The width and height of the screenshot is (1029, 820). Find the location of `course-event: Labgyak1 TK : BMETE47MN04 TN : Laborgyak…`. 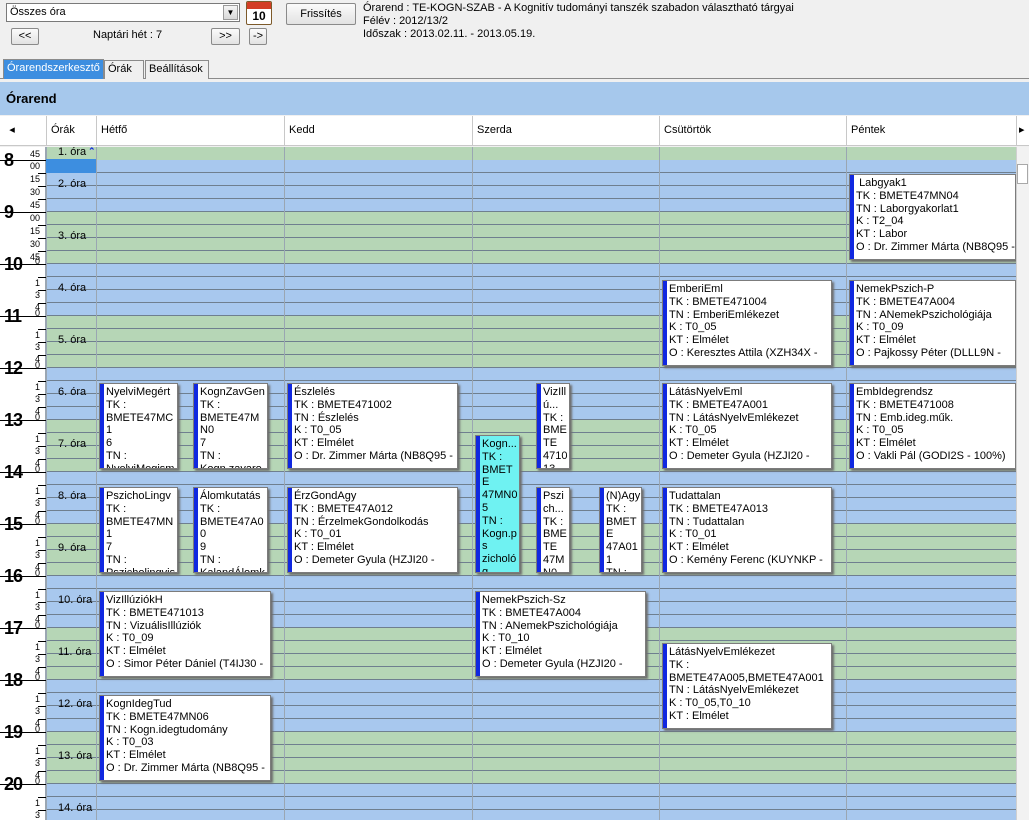

course-event: Labgyak1 TK : BMETE47MN04 TN : Laborgyak… is located at coordinates (932, 217).